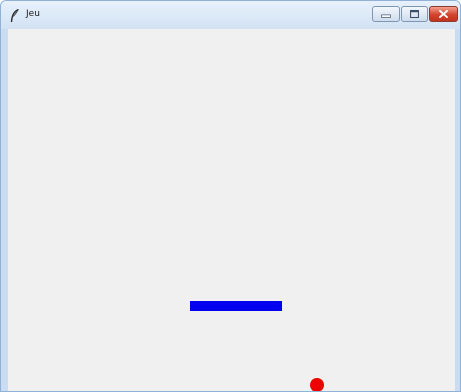 Image resolution: width=461 pixels, height=392 pixels. I want to click on close-icon, so click(443, 14).